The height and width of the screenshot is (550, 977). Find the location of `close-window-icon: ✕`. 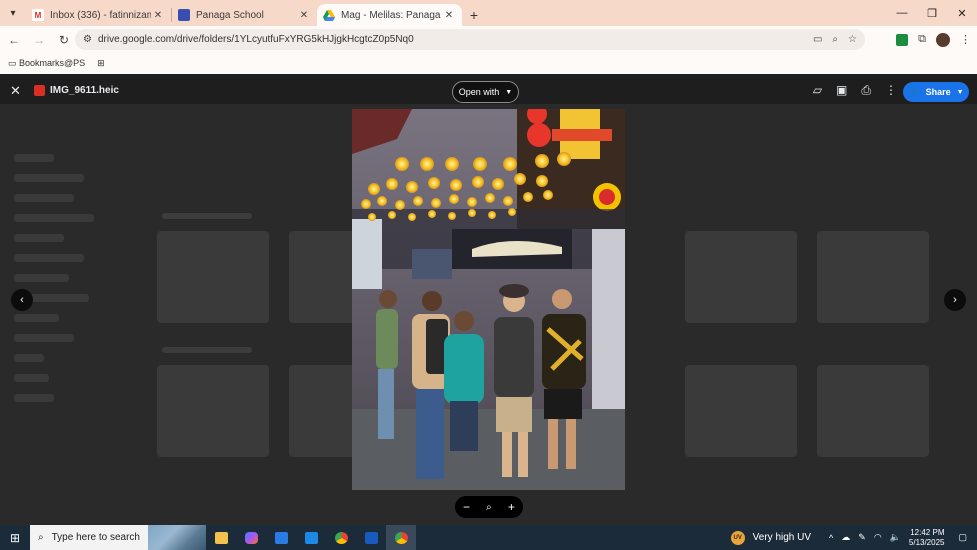

close-window-icon: ✕ is located at coordinates (962, 13).